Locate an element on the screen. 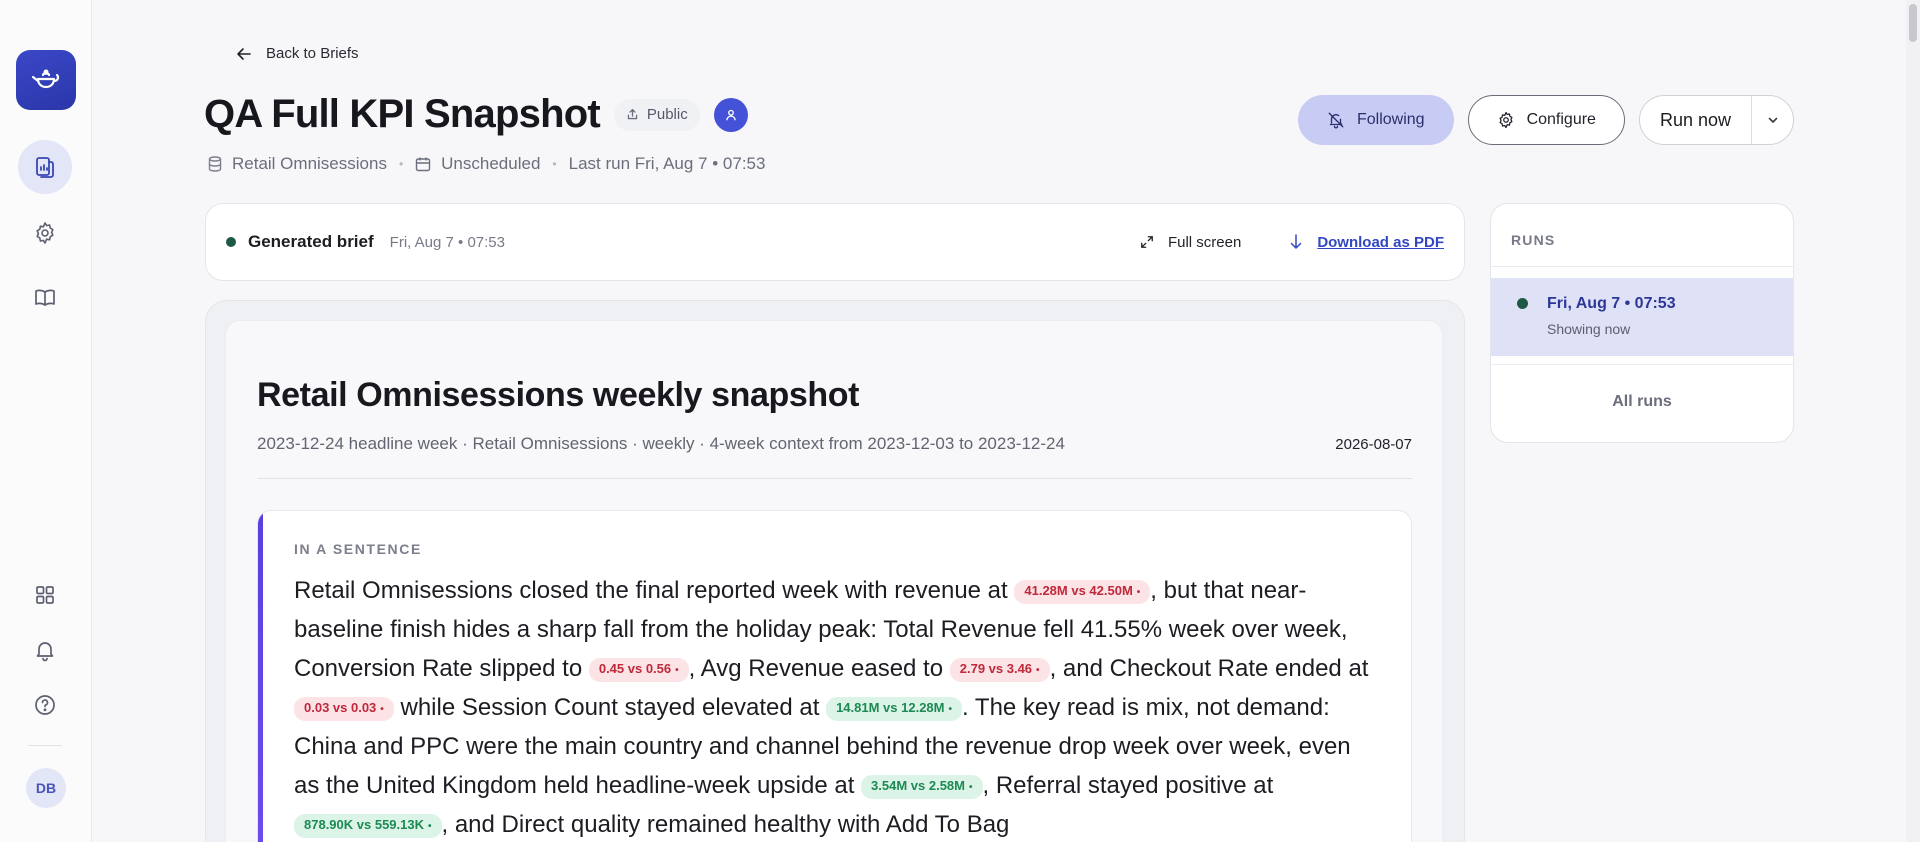 The height and width of the screenshot is (842, 1920). arrow-down-icon is located at coordinates (1296, 241).